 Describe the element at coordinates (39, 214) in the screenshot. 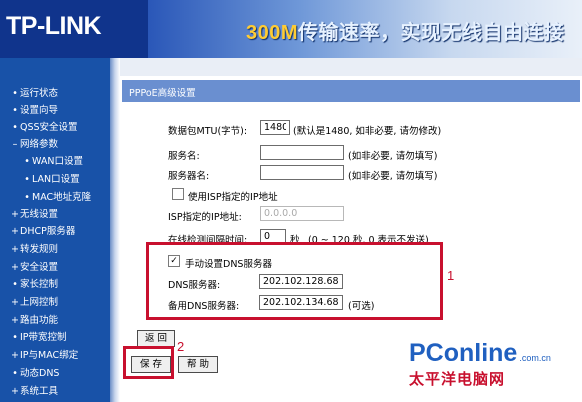

I see `sidebar-item-label: 无线设置` at that location.